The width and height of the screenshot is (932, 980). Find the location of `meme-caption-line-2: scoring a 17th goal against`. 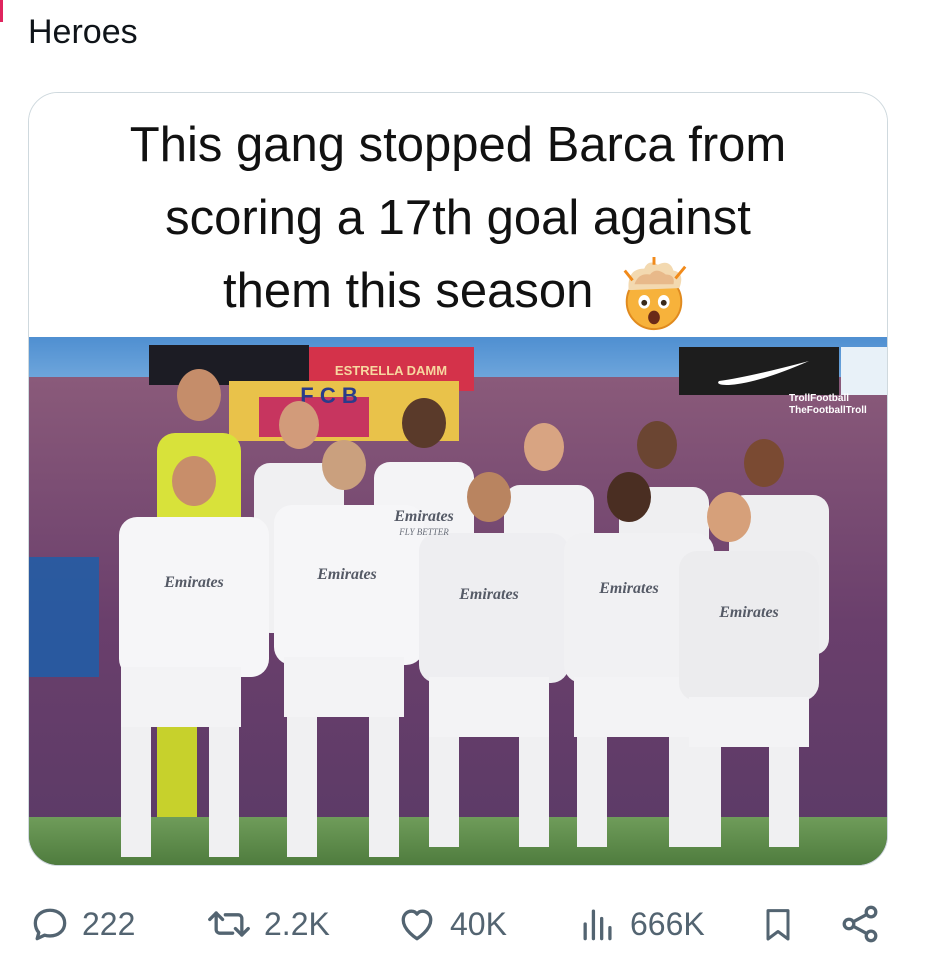

meme-caption-line-2: scoring a 17th goal against is located at coordinates (458, 218).